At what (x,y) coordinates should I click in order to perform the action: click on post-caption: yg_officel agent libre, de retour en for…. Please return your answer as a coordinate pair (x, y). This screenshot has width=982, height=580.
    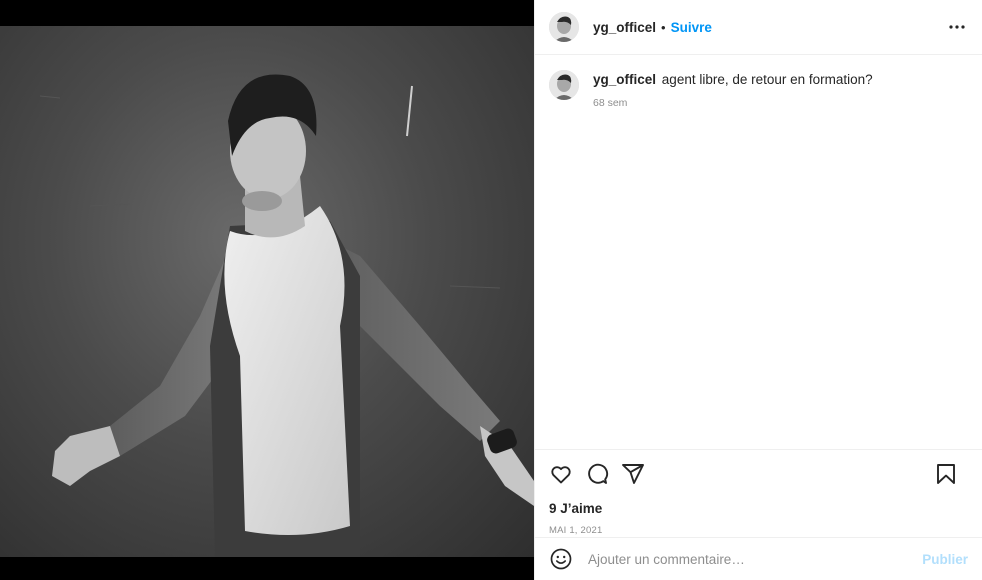
    Looking at the image, I should click on (758, 89).